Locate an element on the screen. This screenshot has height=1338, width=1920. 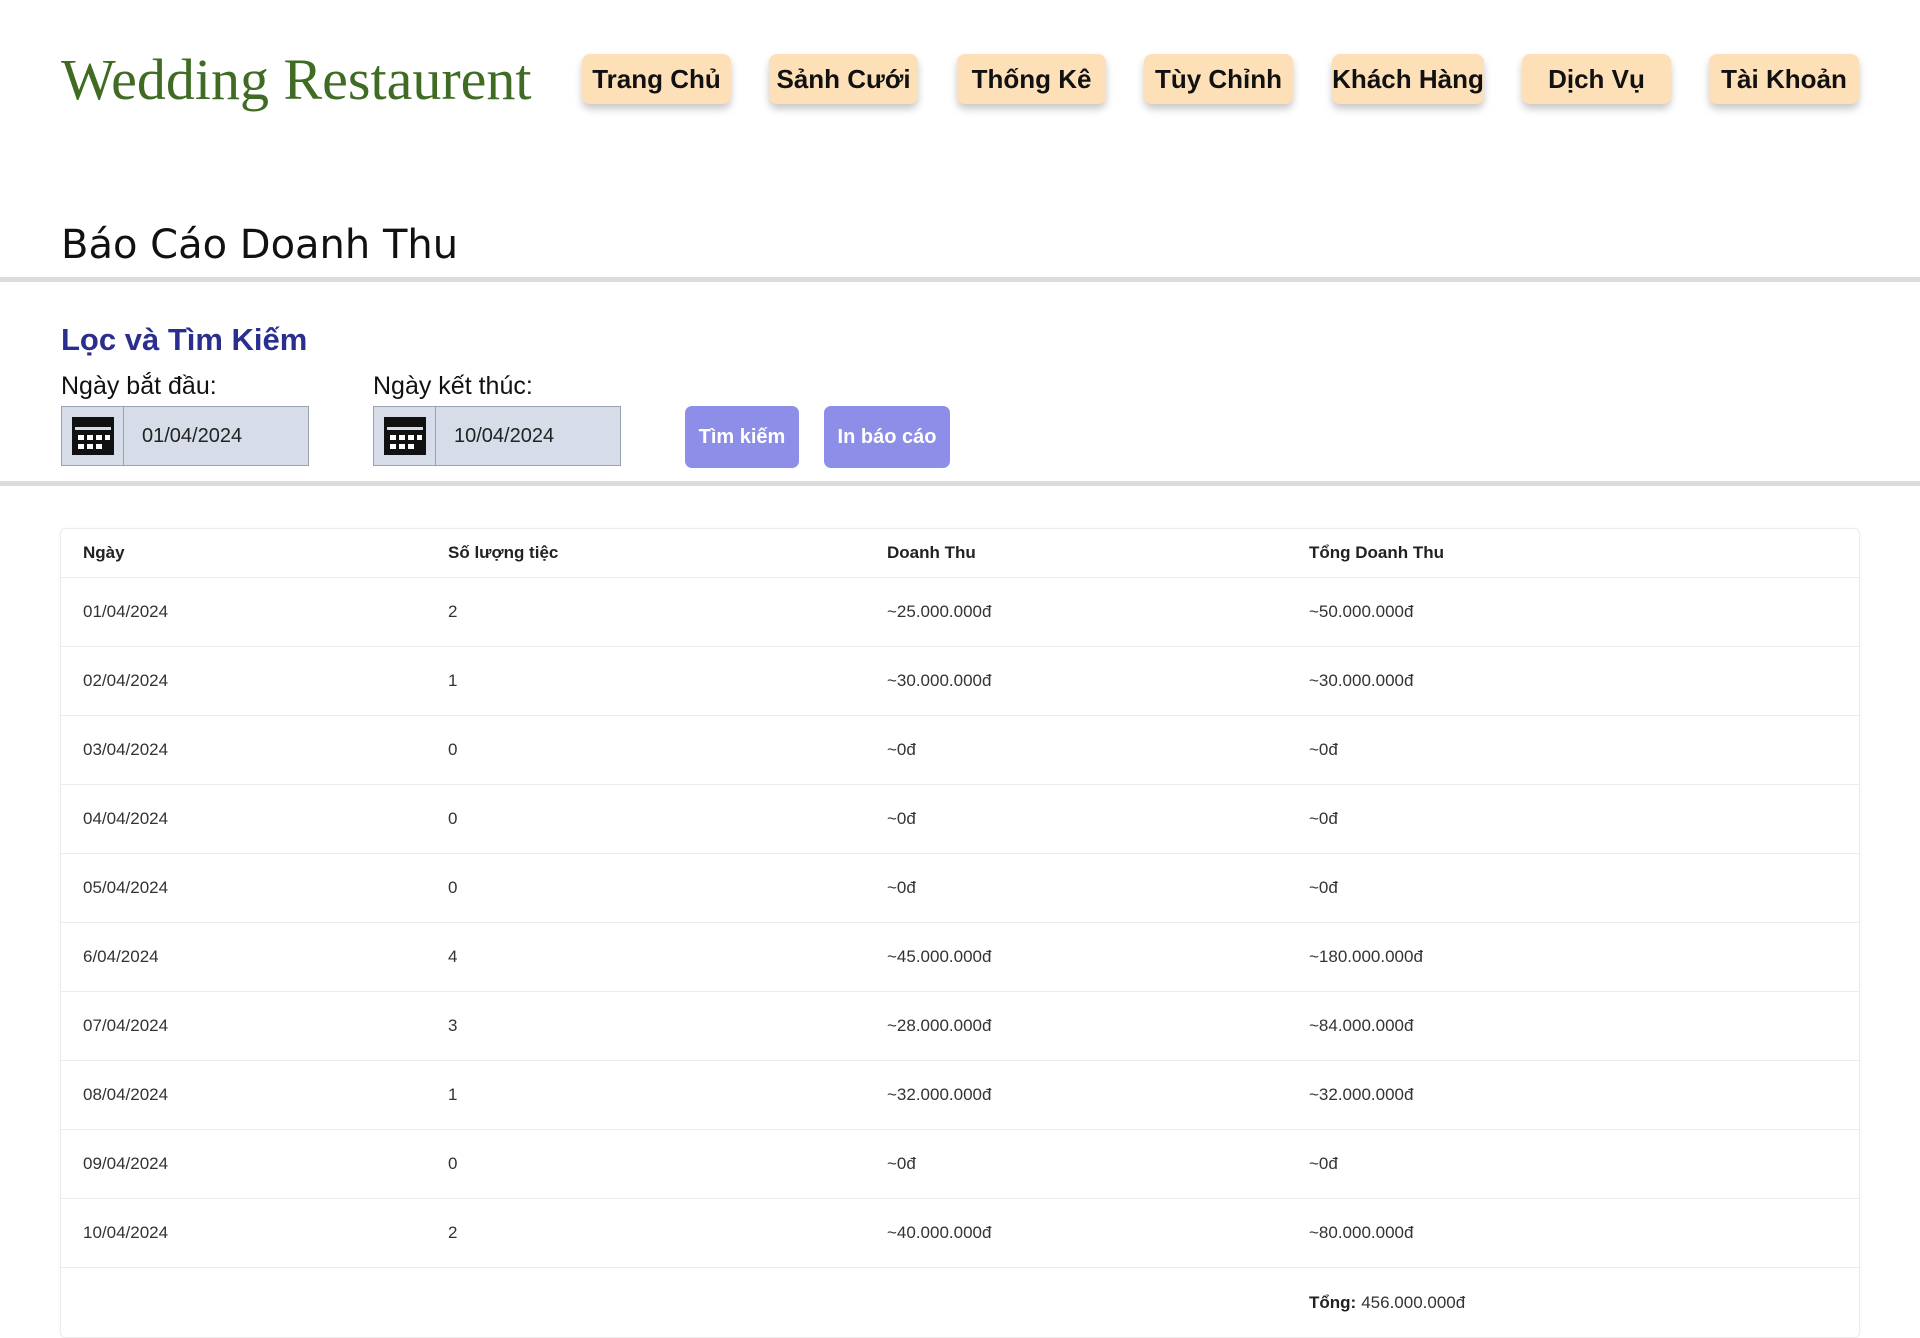
cell-revenue: ~45.000.000đ is located at coordinates (939, 956).